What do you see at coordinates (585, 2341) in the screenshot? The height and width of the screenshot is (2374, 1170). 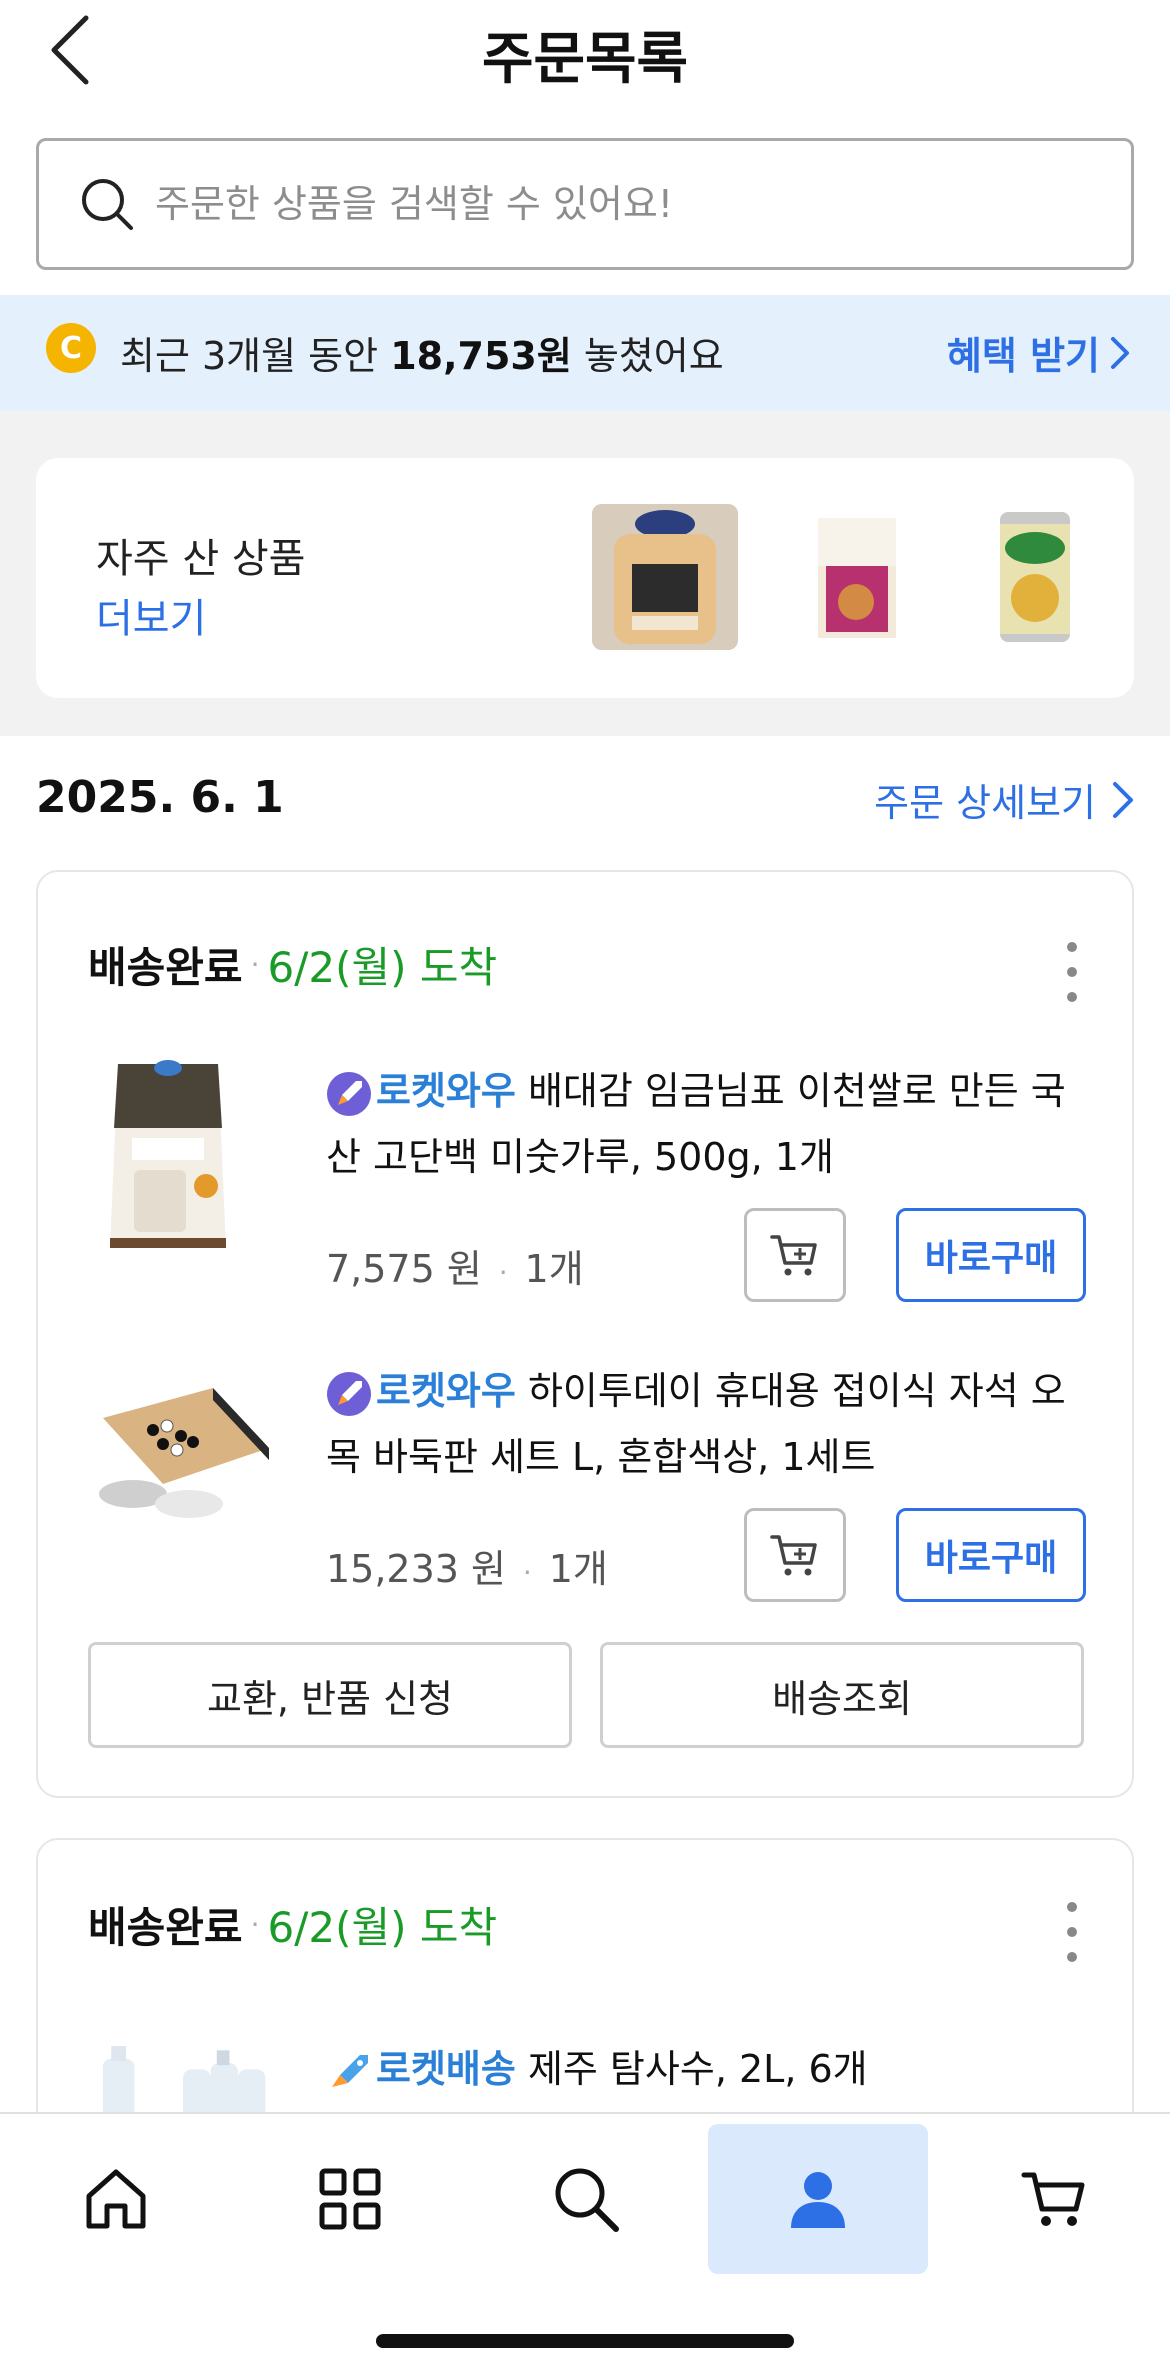 I see `home-indicator` at bounding box center [585, 2341].